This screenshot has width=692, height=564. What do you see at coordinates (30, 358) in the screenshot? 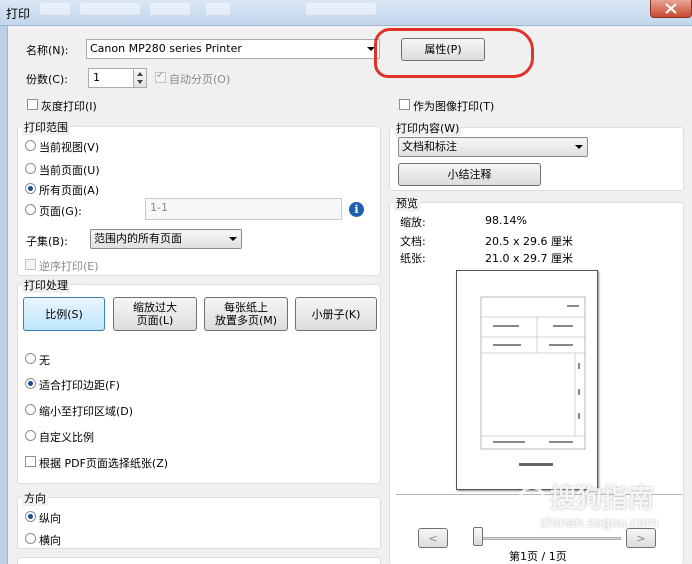
I see `radio-none` at bounding box center [30, 358].